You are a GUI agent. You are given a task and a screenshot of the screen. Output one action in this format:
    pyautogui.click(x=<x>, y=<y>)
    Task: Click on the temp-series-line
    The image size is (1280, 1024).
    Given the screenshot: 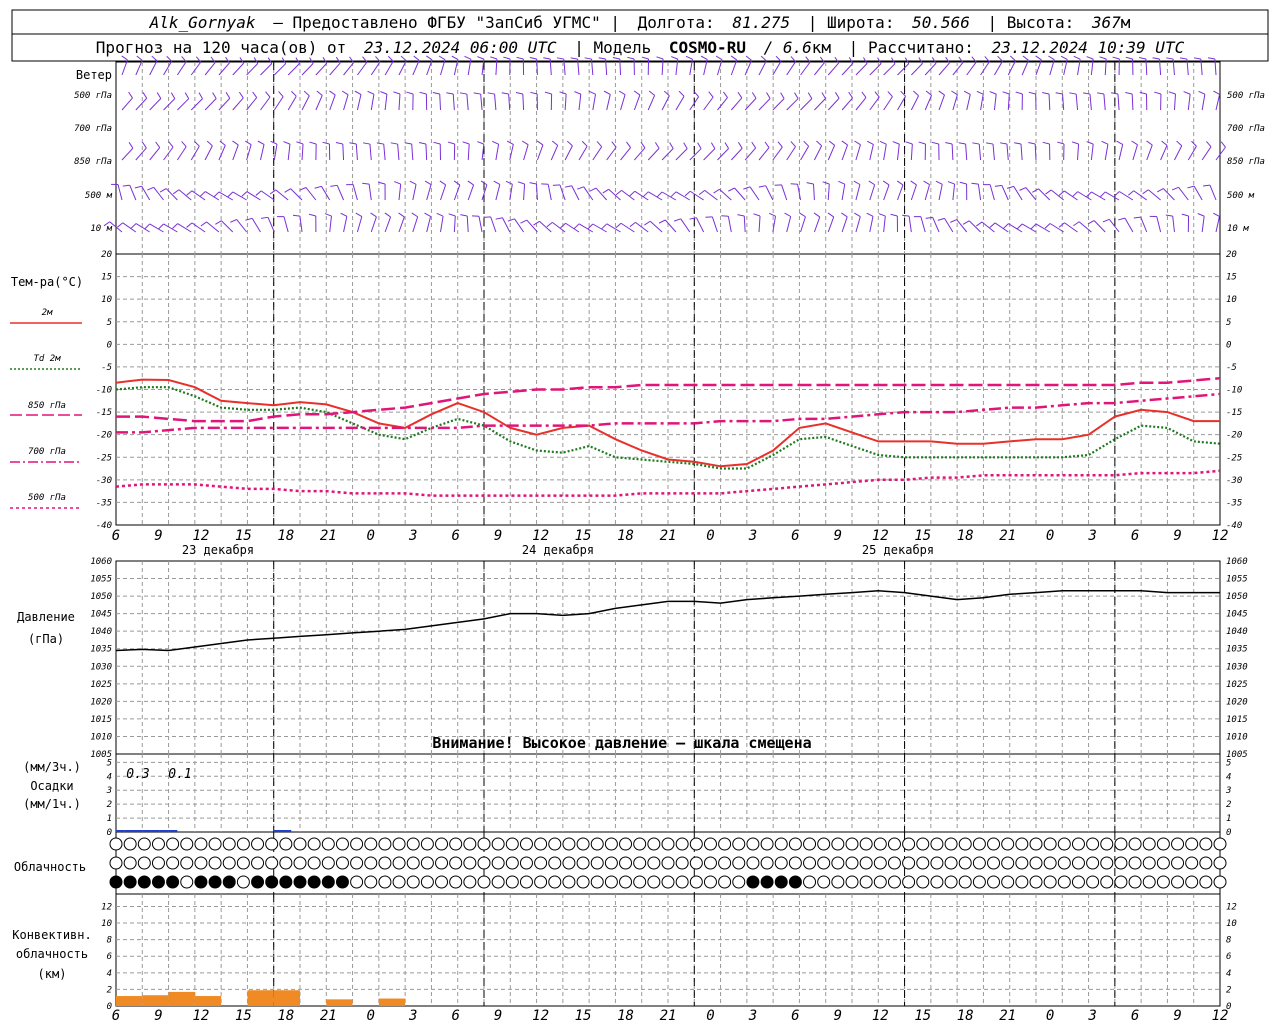 What is the action you would take?
    pyautogui.click(x=668, y=413)
    